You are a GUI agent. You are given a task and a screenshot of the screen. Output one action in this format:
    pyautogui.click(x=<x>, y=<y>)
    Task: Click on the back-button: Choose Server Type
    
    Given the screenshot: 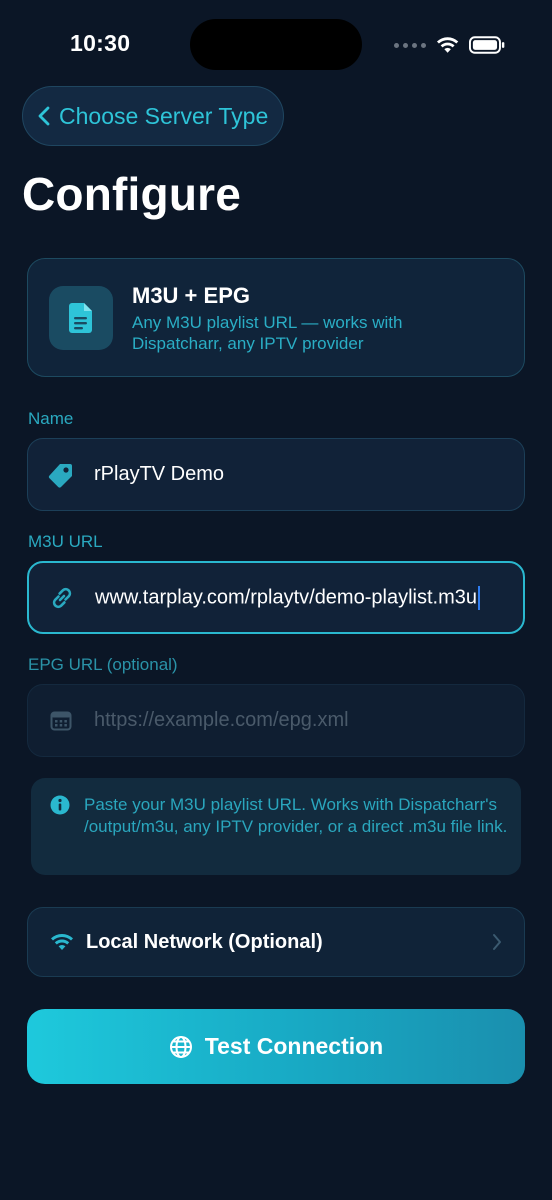 What is the action you would take?
    pyautogui.click(x=153, y=116)
    